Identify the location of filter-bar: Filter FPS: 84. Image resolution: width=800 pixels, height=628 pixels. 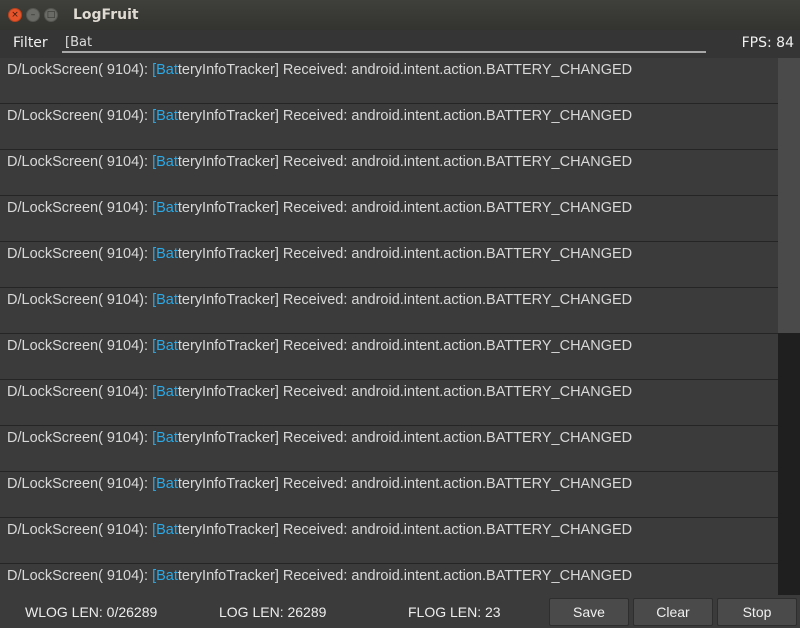
(400, 44).